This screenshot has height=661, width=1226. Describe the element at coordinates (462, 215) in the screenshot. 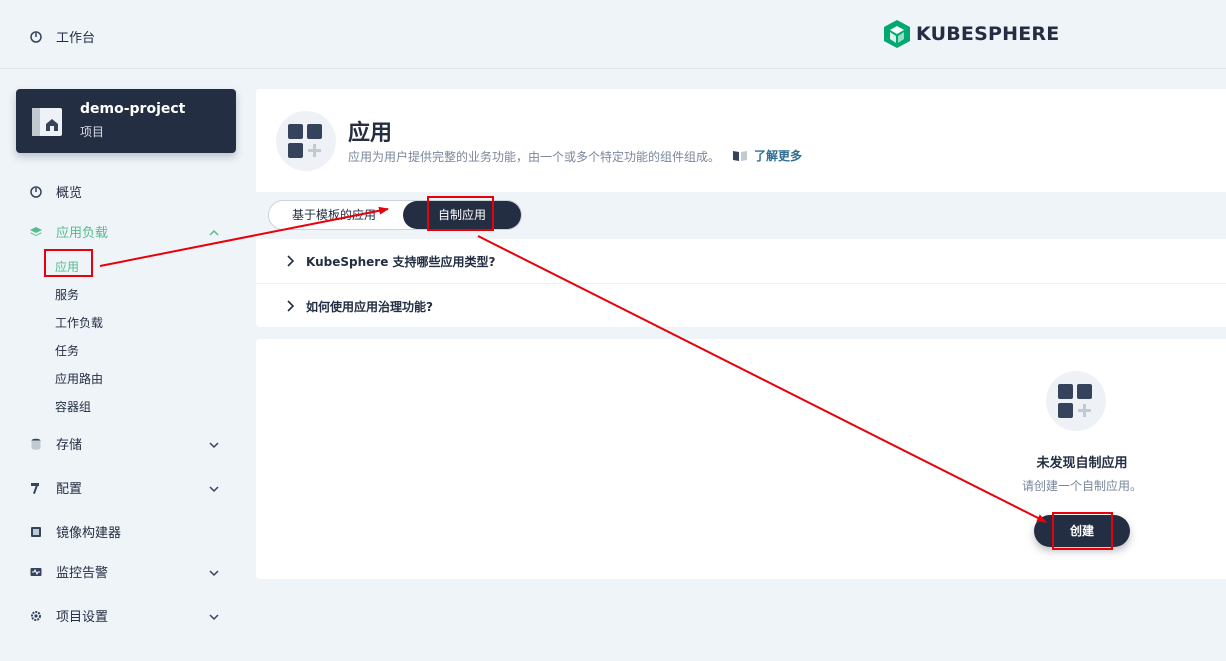

I see `tab-composing-apps: 自制应用` at that location.